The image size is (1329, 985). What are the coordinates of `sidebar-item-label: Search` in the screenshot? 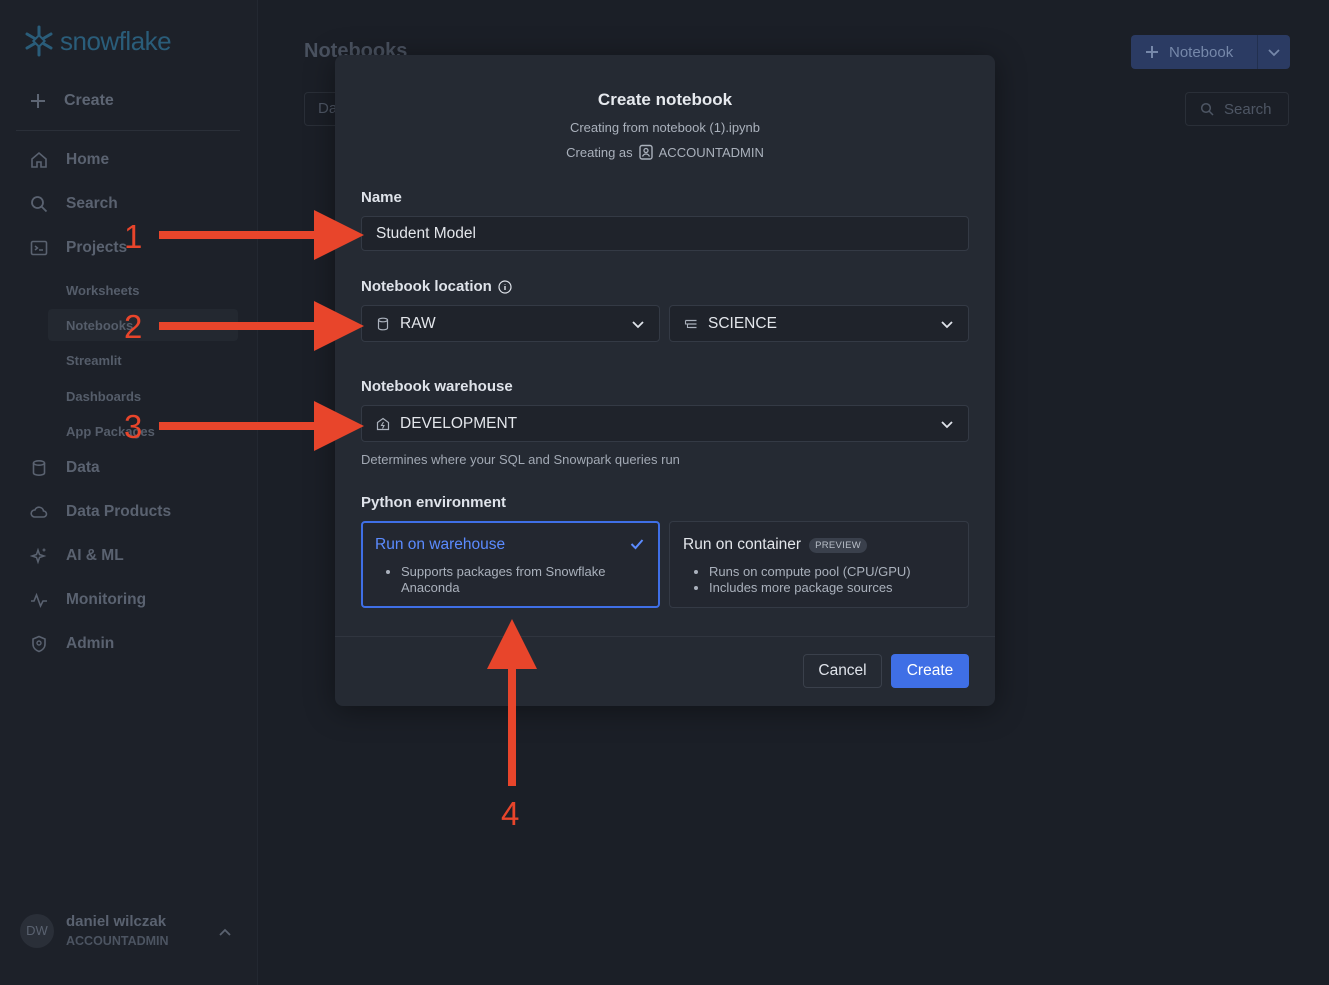 It's located at (92, 203).